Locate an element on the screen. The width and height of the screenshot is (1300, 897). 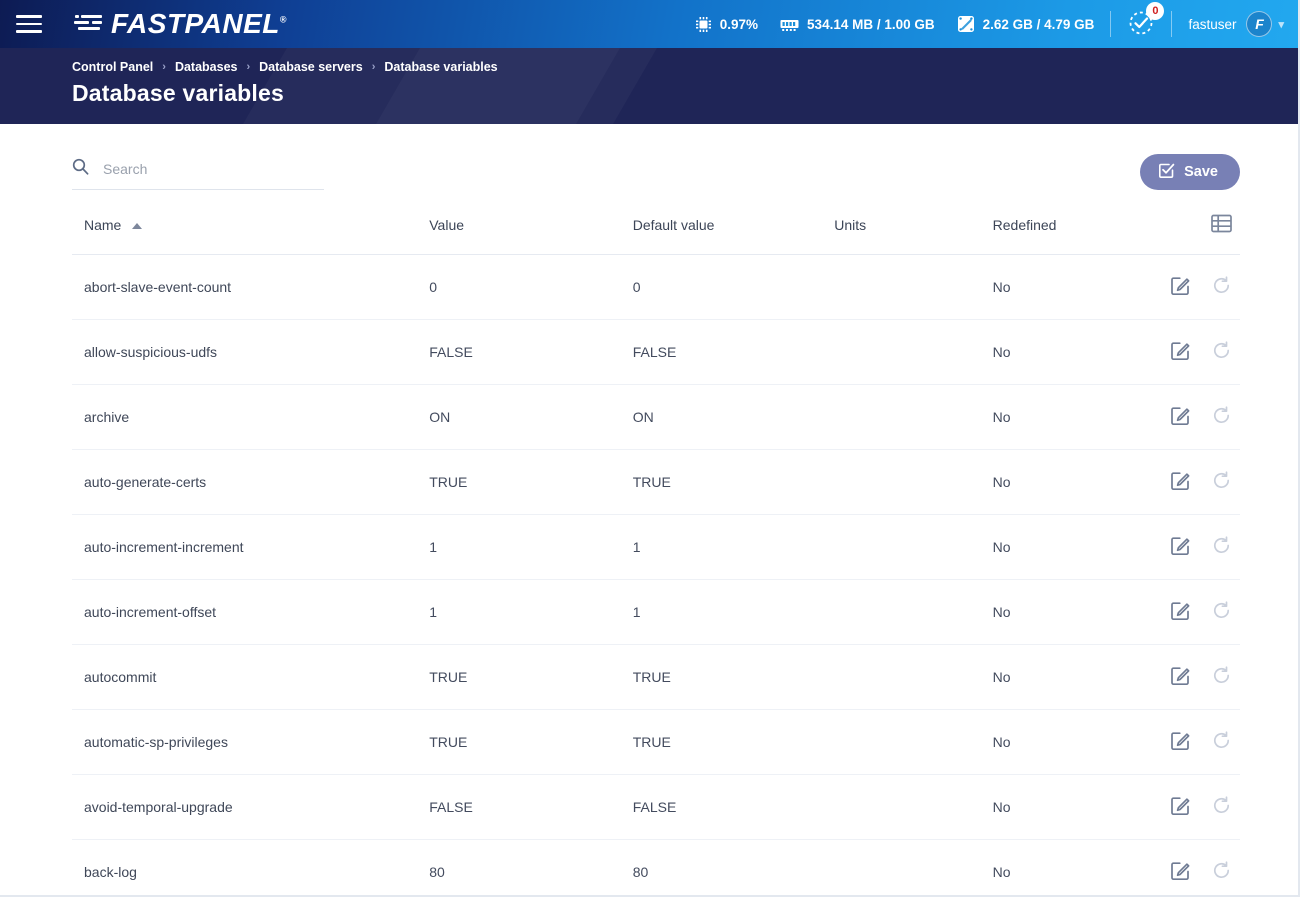
notifications-button: 0 is located at coordinates (1146, 20).